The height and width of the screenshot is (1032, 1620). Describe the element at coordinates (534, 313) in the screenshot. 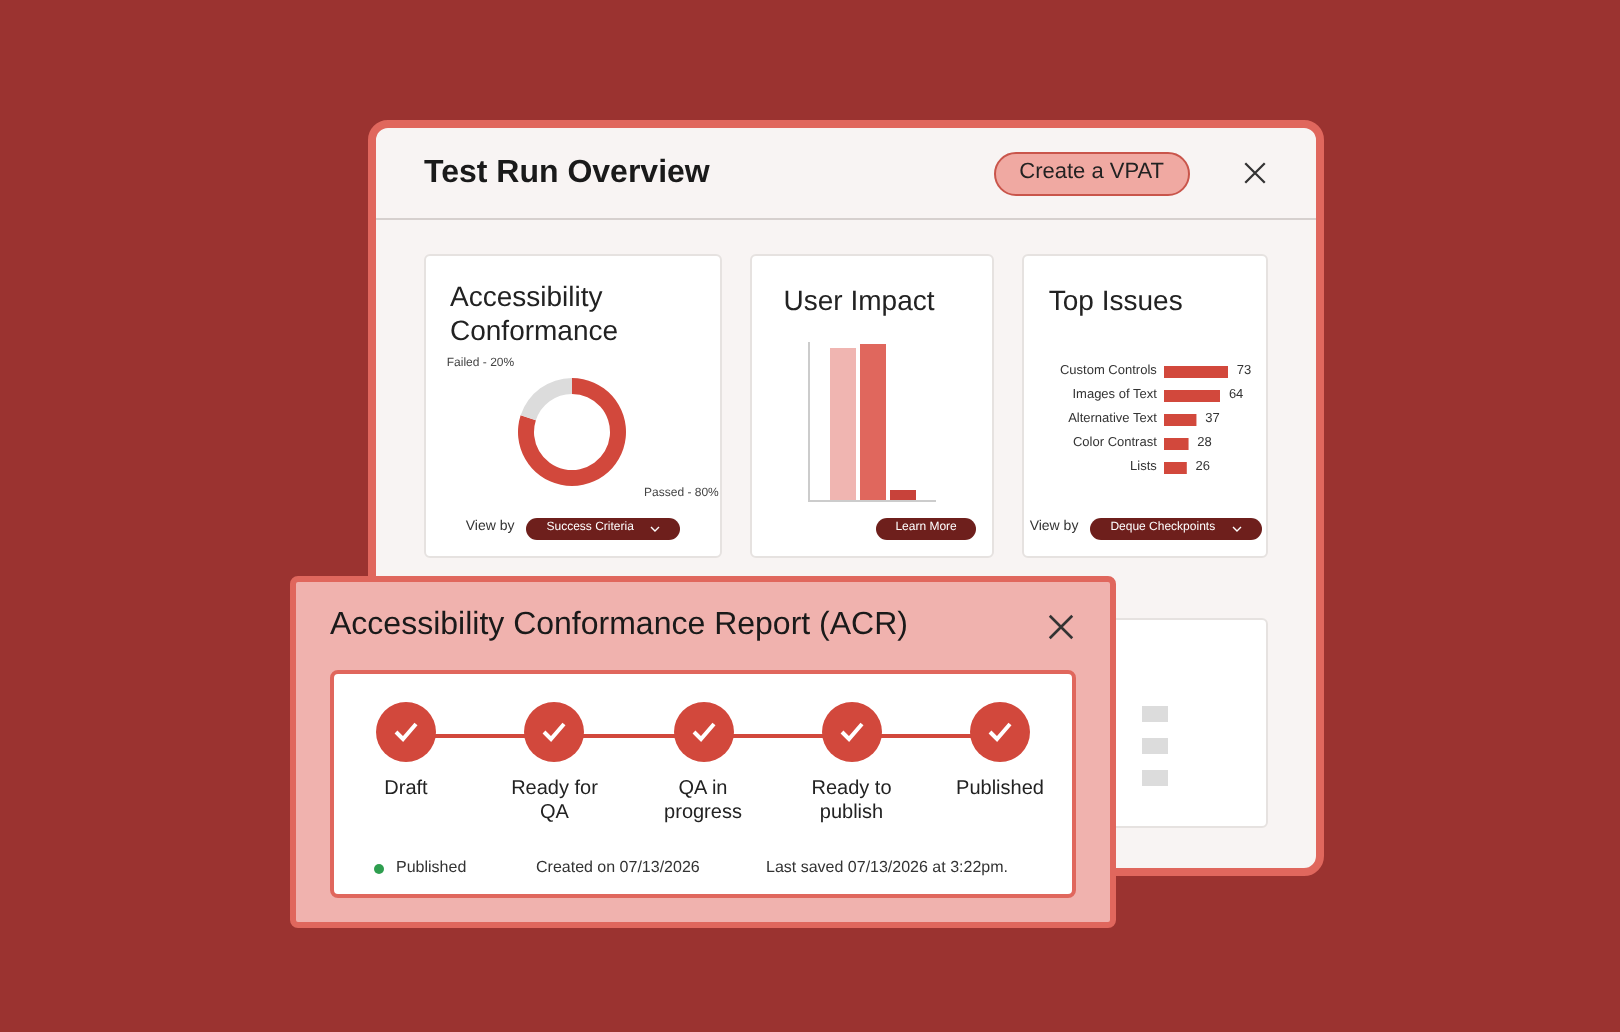

I see `card-title: Accessibility Conformance` at that location.